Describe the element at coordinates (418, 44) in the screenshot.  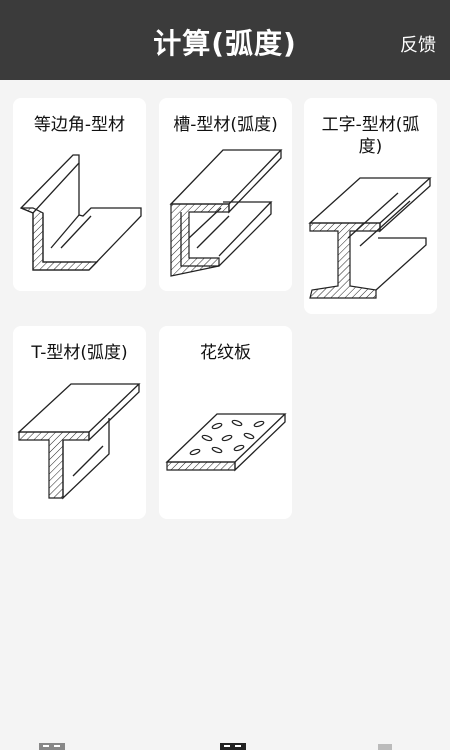
I see `feedback-button: 反馈` at that location.